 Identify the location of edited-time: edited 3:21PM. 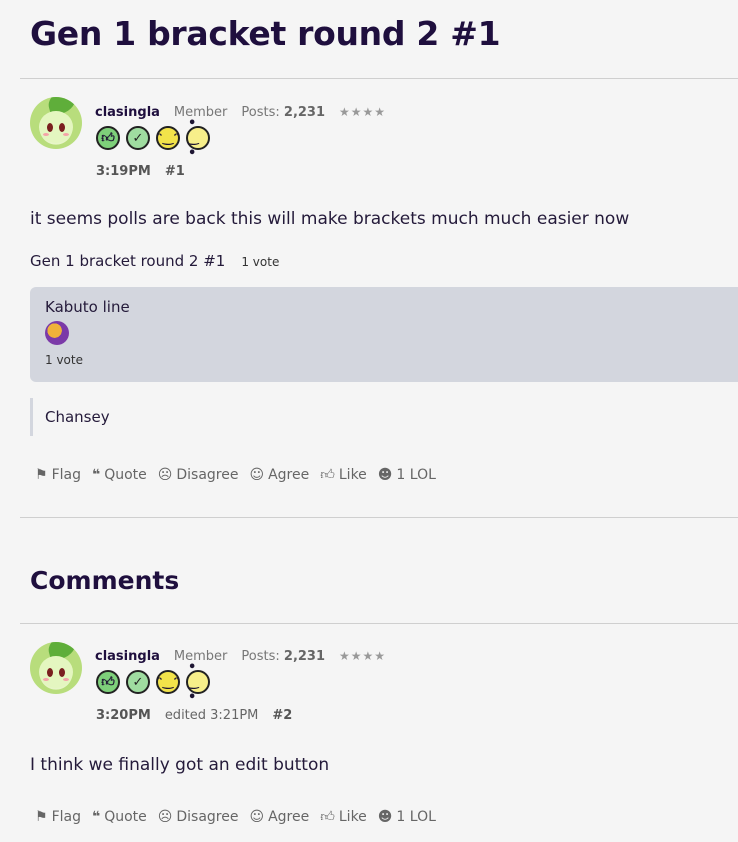
(211, 715).